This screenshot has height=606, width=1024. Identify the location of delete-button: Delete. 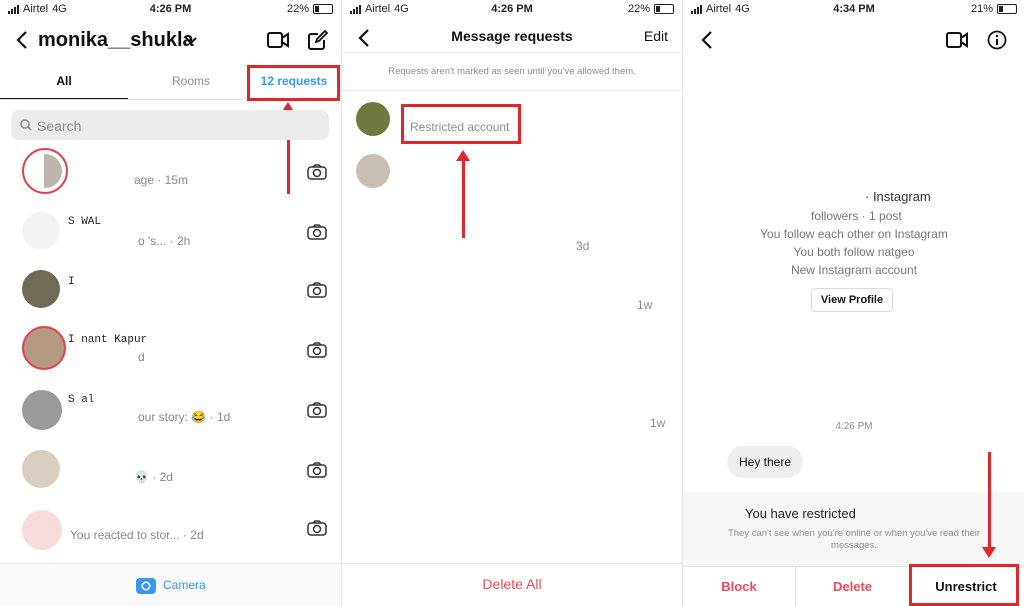
(852, 586).